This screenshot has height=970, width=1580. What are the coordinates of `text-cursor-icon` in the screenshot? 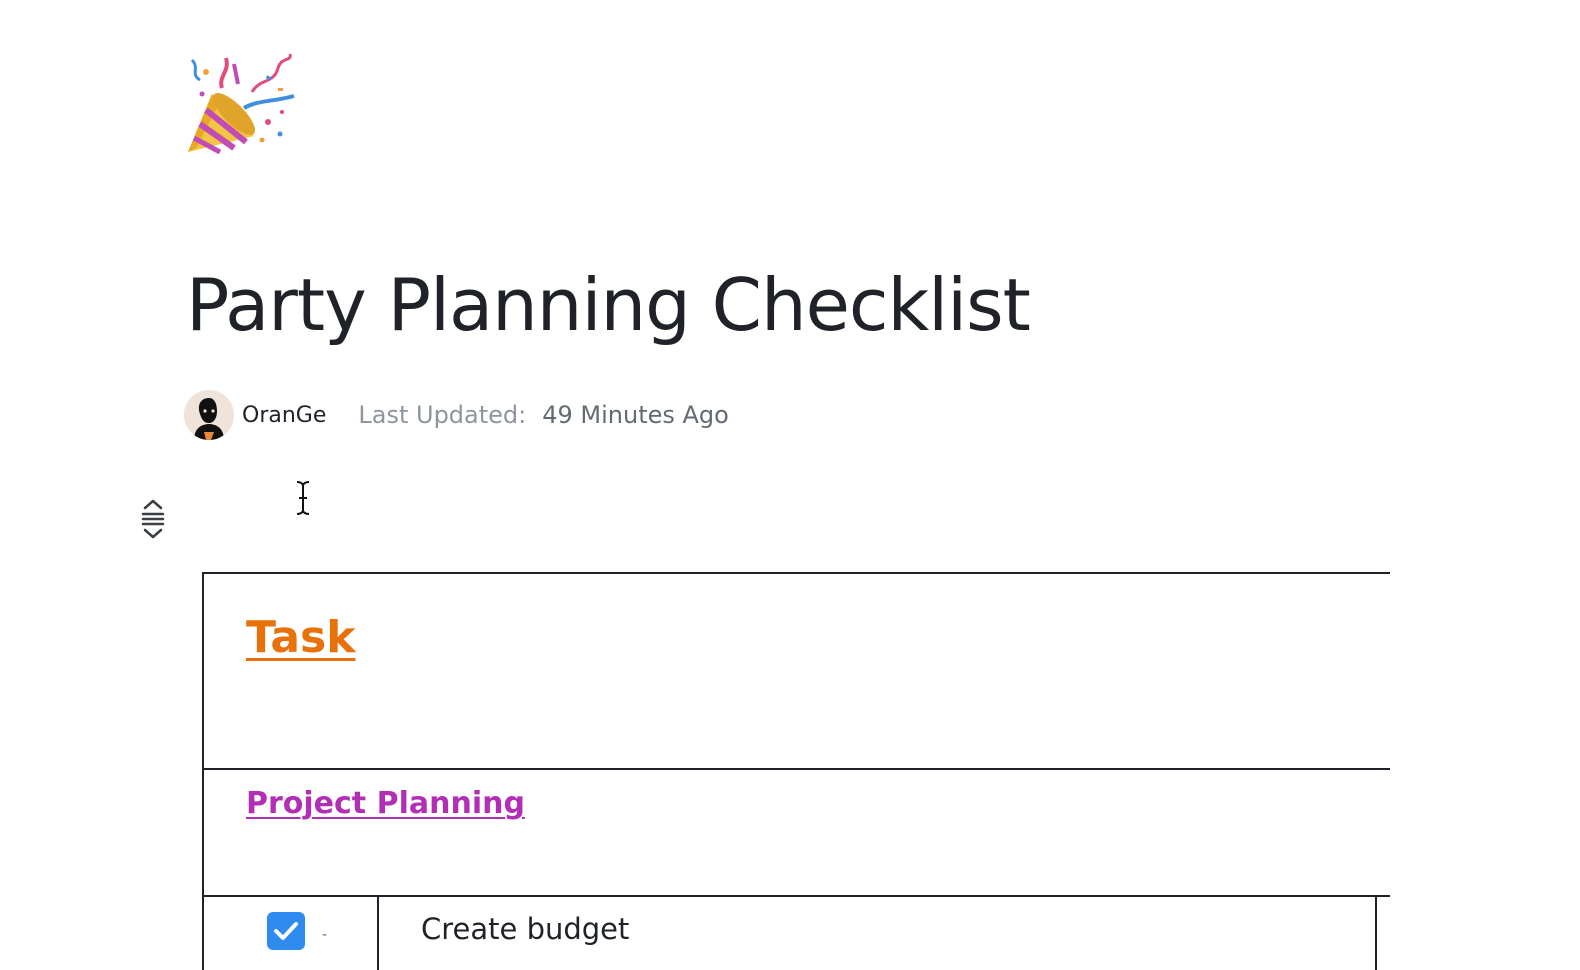 It's located at (303, 498).